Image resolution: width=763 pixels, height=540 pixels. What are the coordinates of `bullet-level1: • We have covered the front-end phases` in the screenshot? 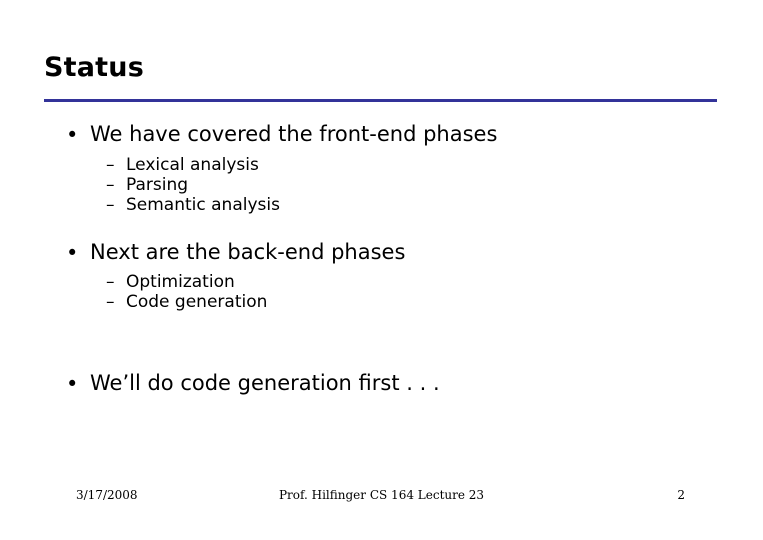 It's located at (384, 134).